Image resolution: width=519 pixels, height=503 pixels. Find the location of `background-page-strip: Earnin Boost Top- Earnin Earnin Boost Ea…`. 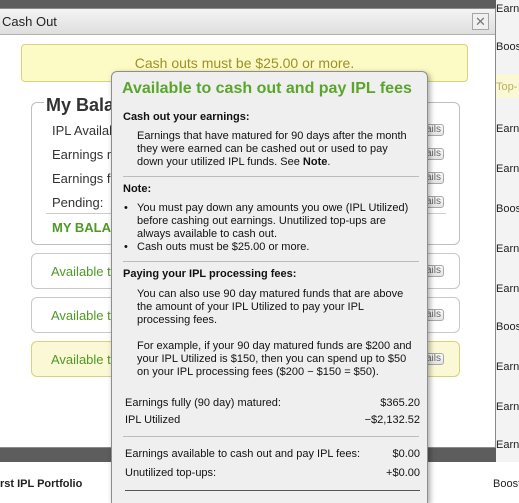

background-page-strip: Earnin Boost Top- Earnin Earnin Boost Ea… is located at coordinates (507, 251).